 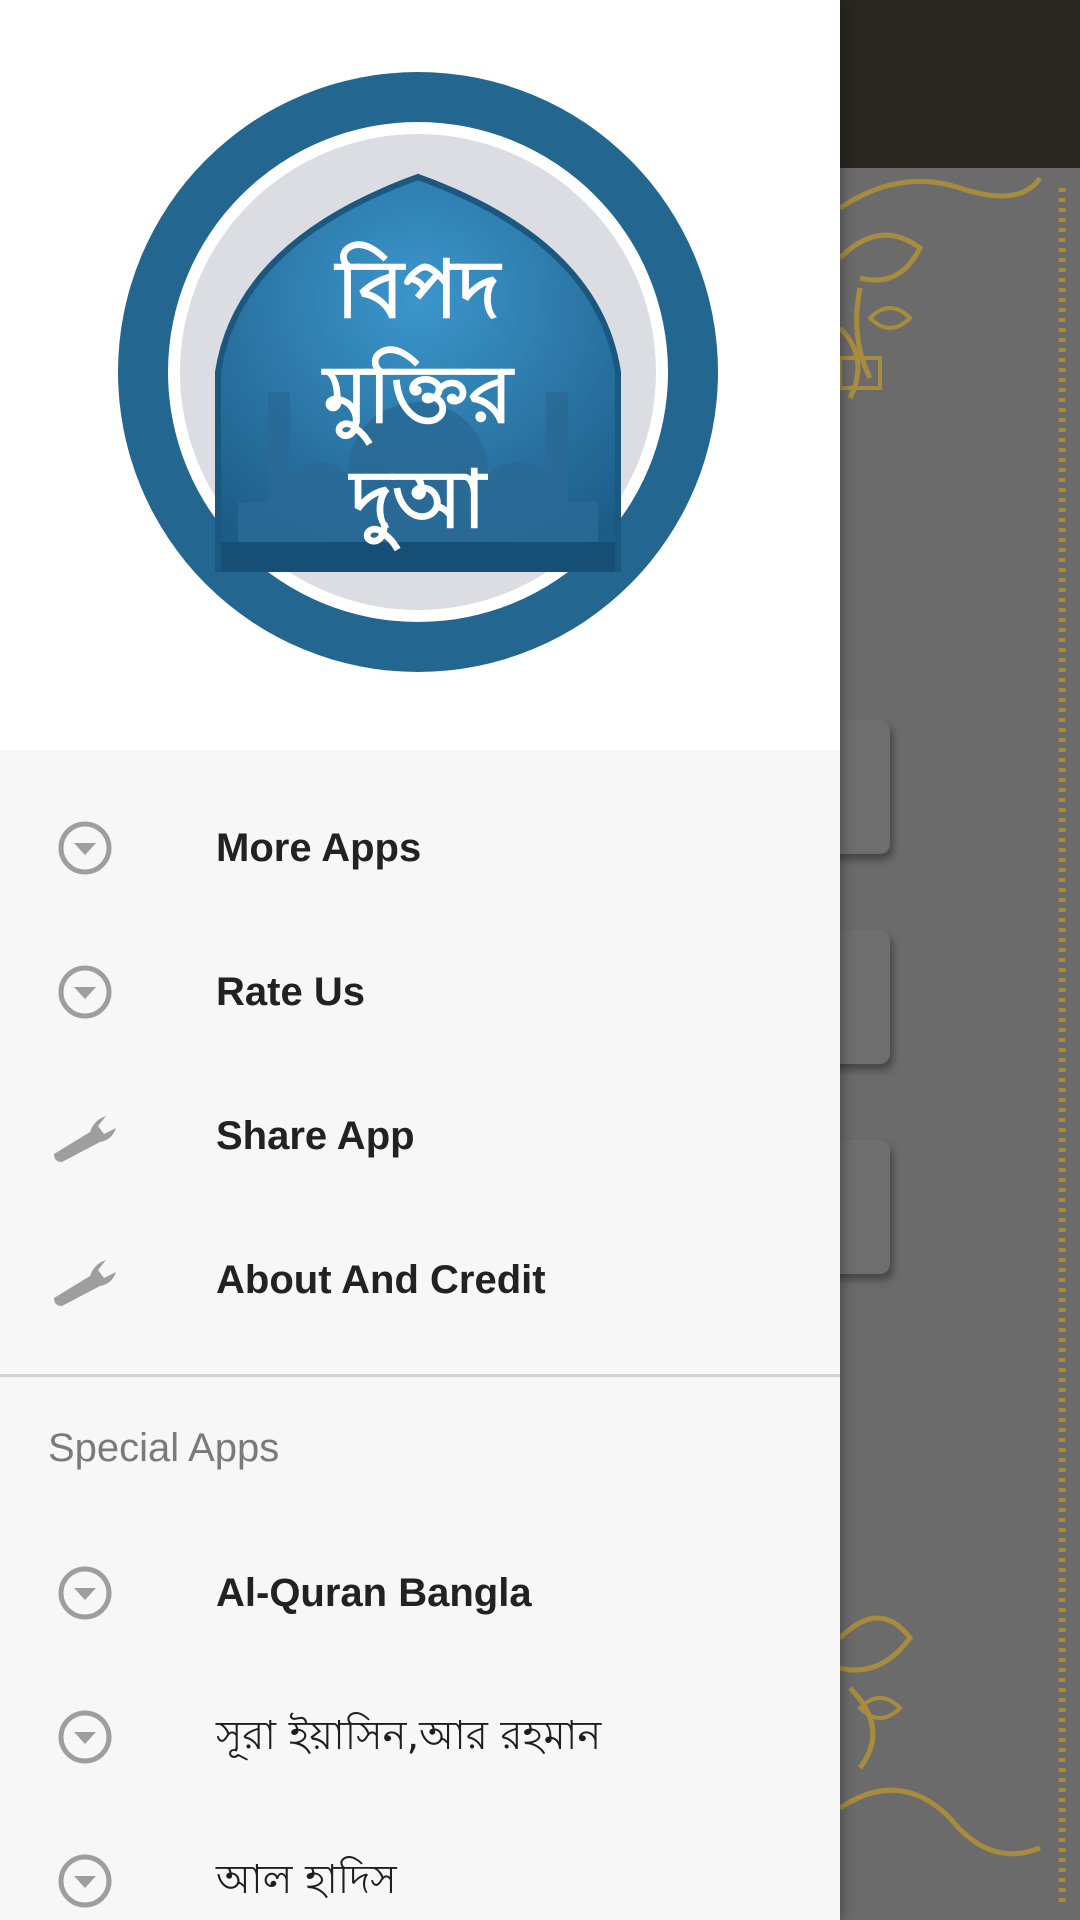 What do you see at coordinates (420, 992) in the screenshot?
I see `menu-item-rate-us: Rate Us` at bounding box center [420, 992].